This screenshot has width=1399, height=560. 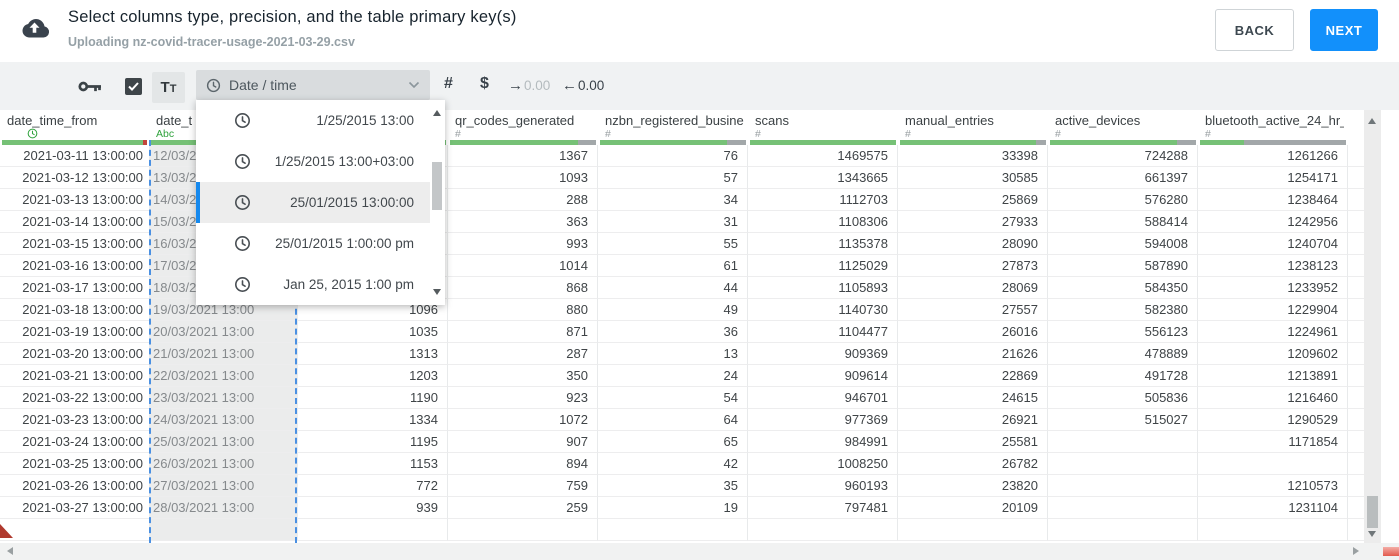 I want to click on table-cell: 2021-03-26 13:00:00, so click(x=74, y=486).